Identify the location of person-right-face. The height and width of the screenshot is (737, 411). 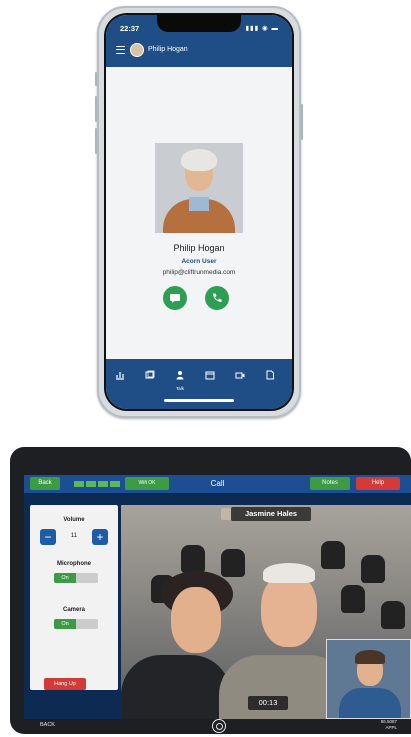
(289, 610).